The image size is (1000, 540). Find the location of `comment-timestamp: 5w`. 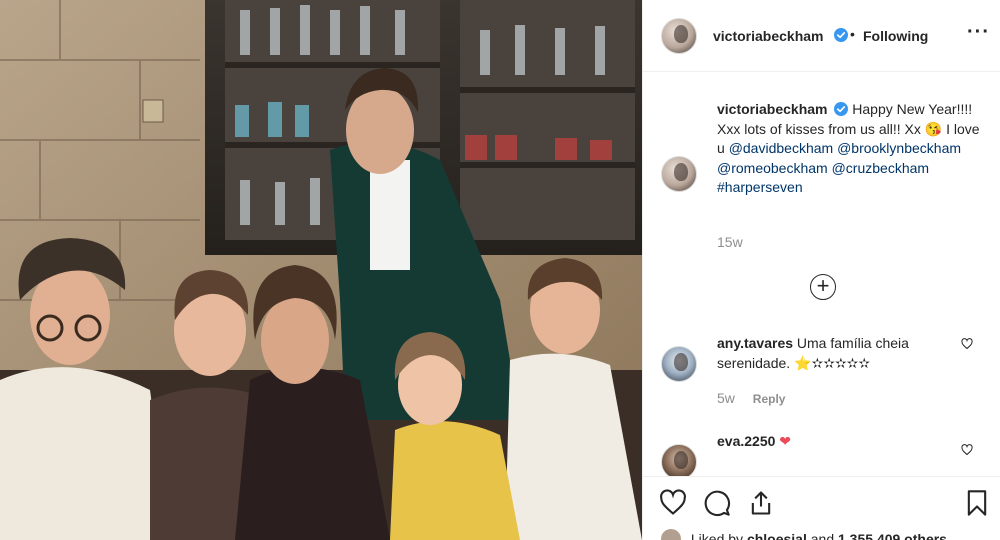

comment-timestamp: 5w is located at coordinates (726, 398).